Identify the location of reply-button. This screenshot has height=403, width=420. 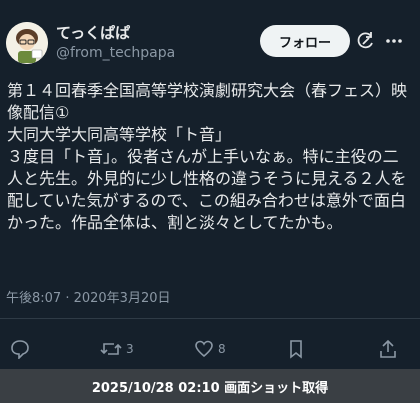
(22, 349).